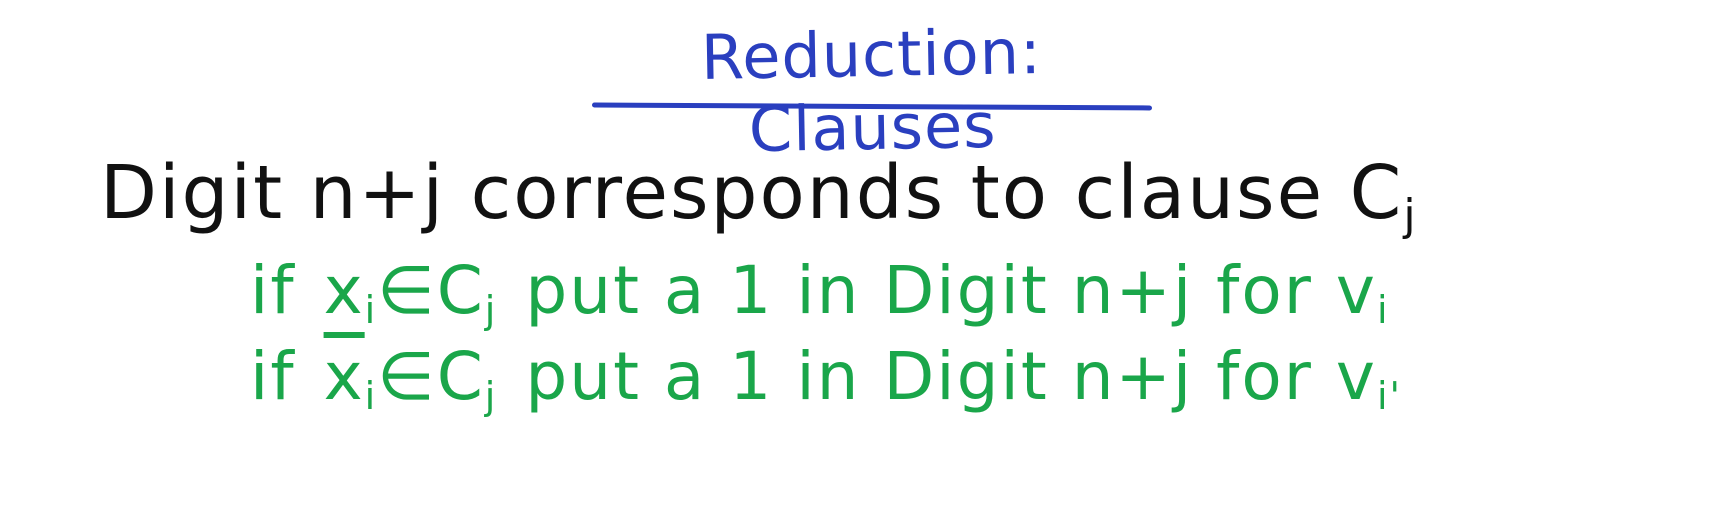 The width and height of the screenshot is (1721, 518). I want to click on rule-positive-literal: if xi∈Cj put a 1 in Digit n+j for vi, so click(820, 292).